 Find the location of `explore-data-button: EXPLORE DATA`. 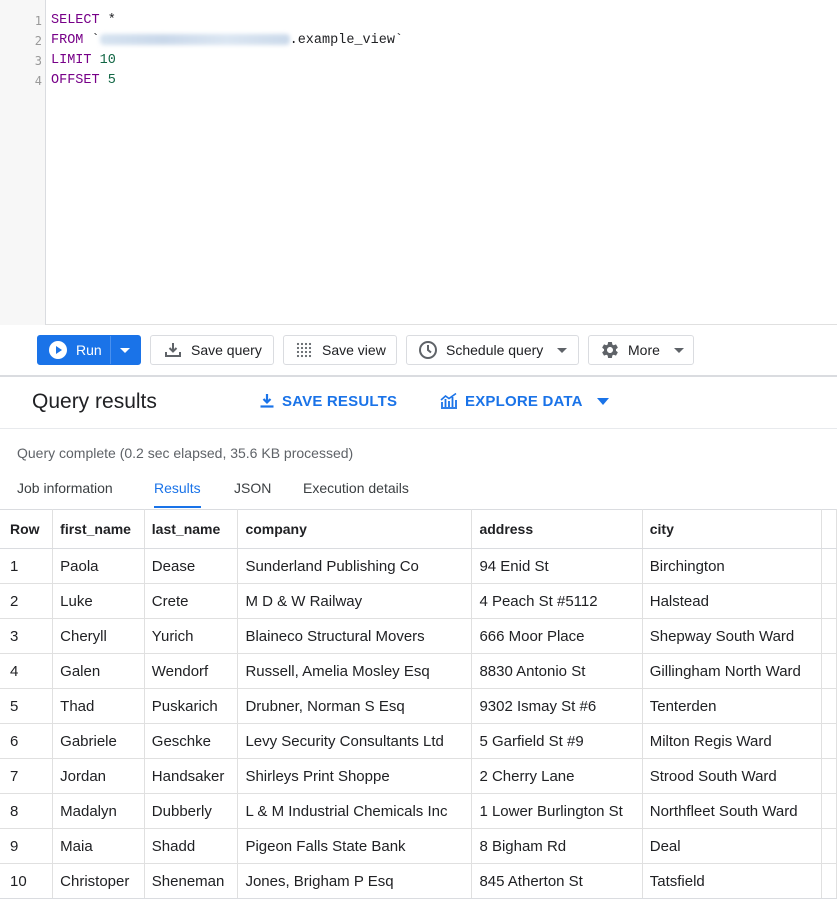

explore-data-button: EXPLORE DATA is located at coordinates (524, 401).